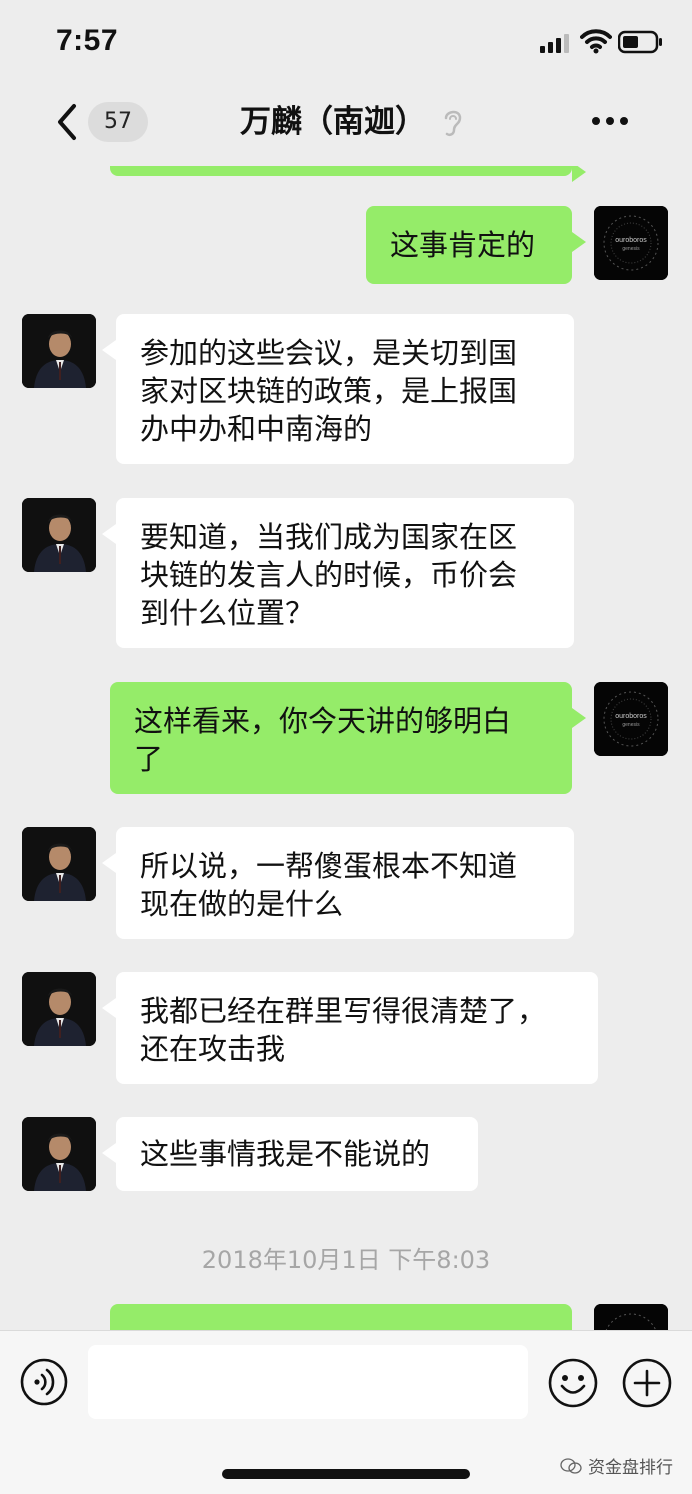 The image size is (692, 1494). I want to click on status-bar: 7:57, so click(346, 40).